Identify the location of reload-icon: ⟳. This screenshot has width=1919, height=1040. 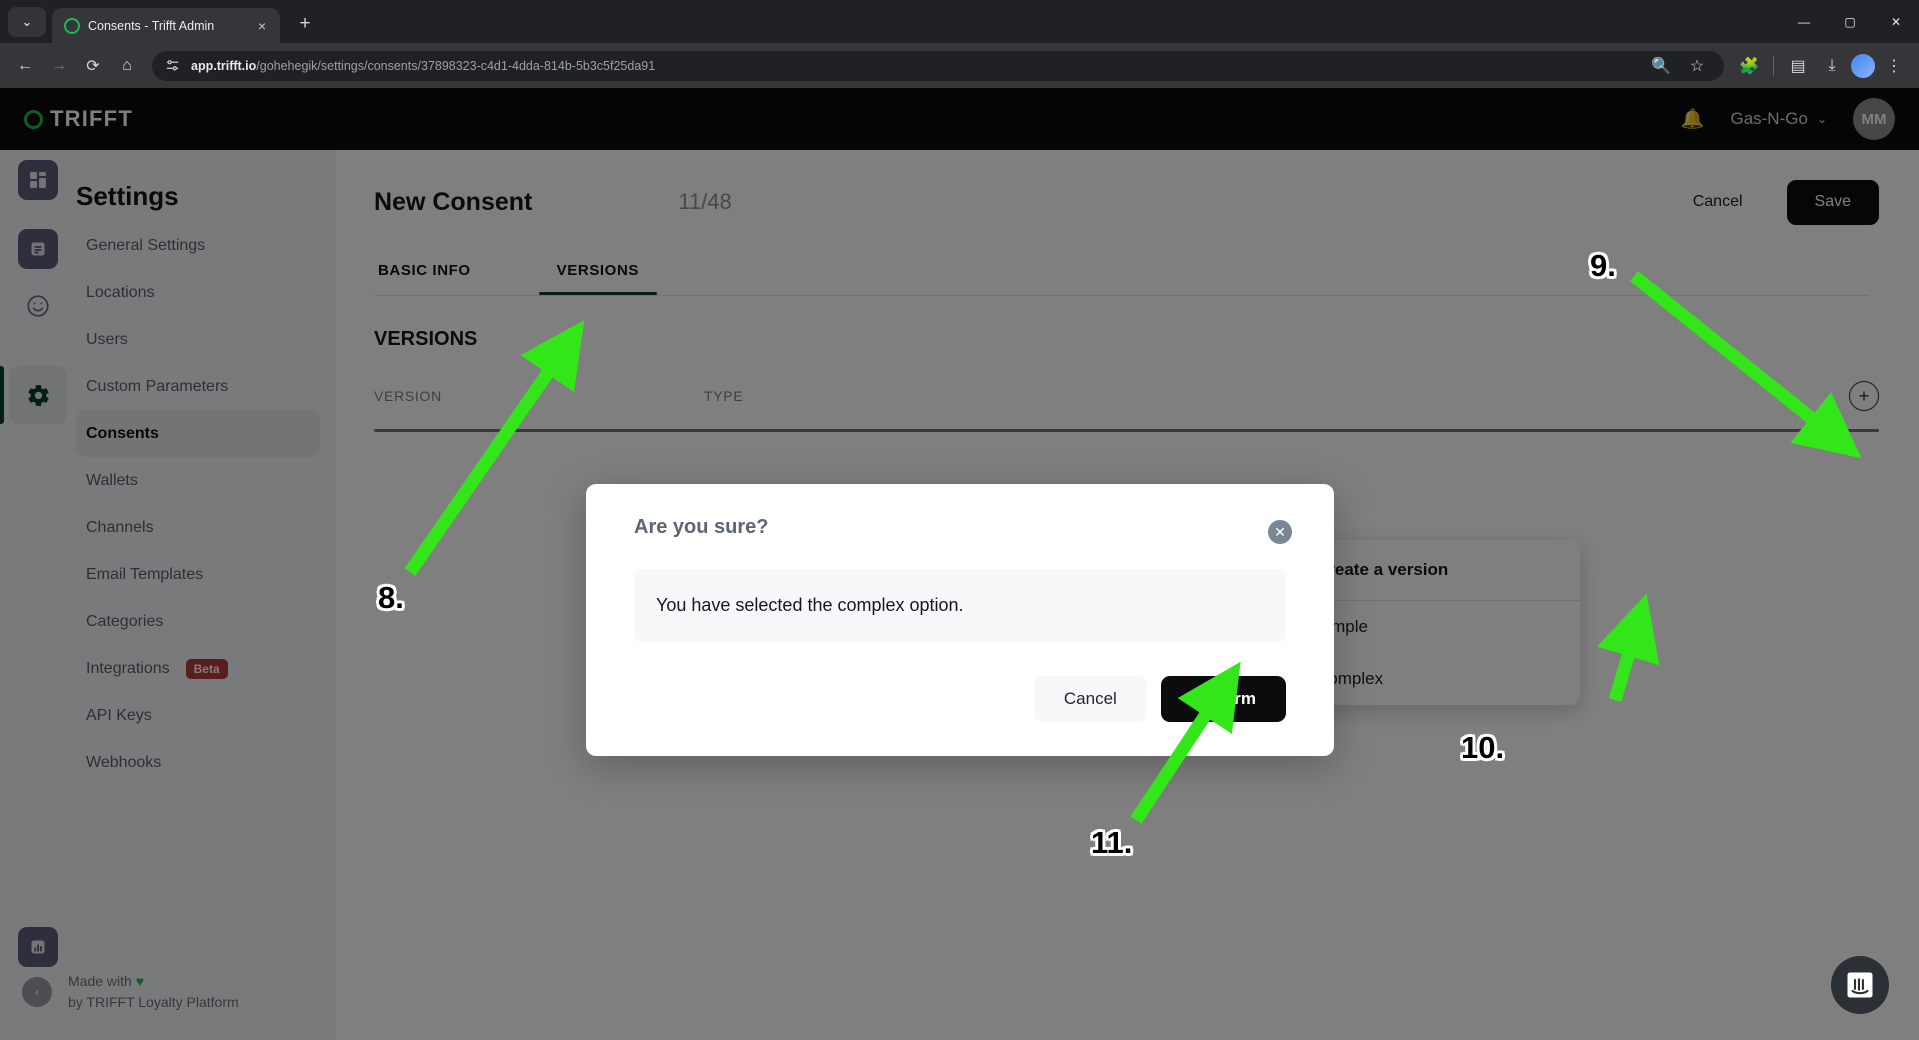
(93, 66).